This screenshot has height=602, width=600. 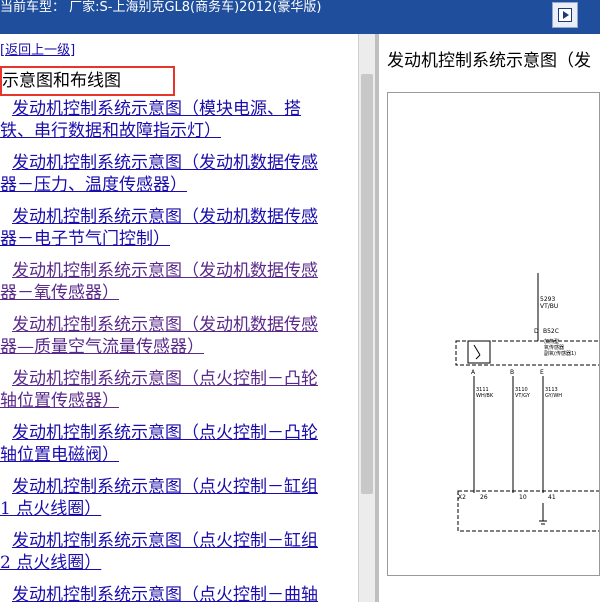 I want to click on svg-text: 26, so click(x=484, y=497).